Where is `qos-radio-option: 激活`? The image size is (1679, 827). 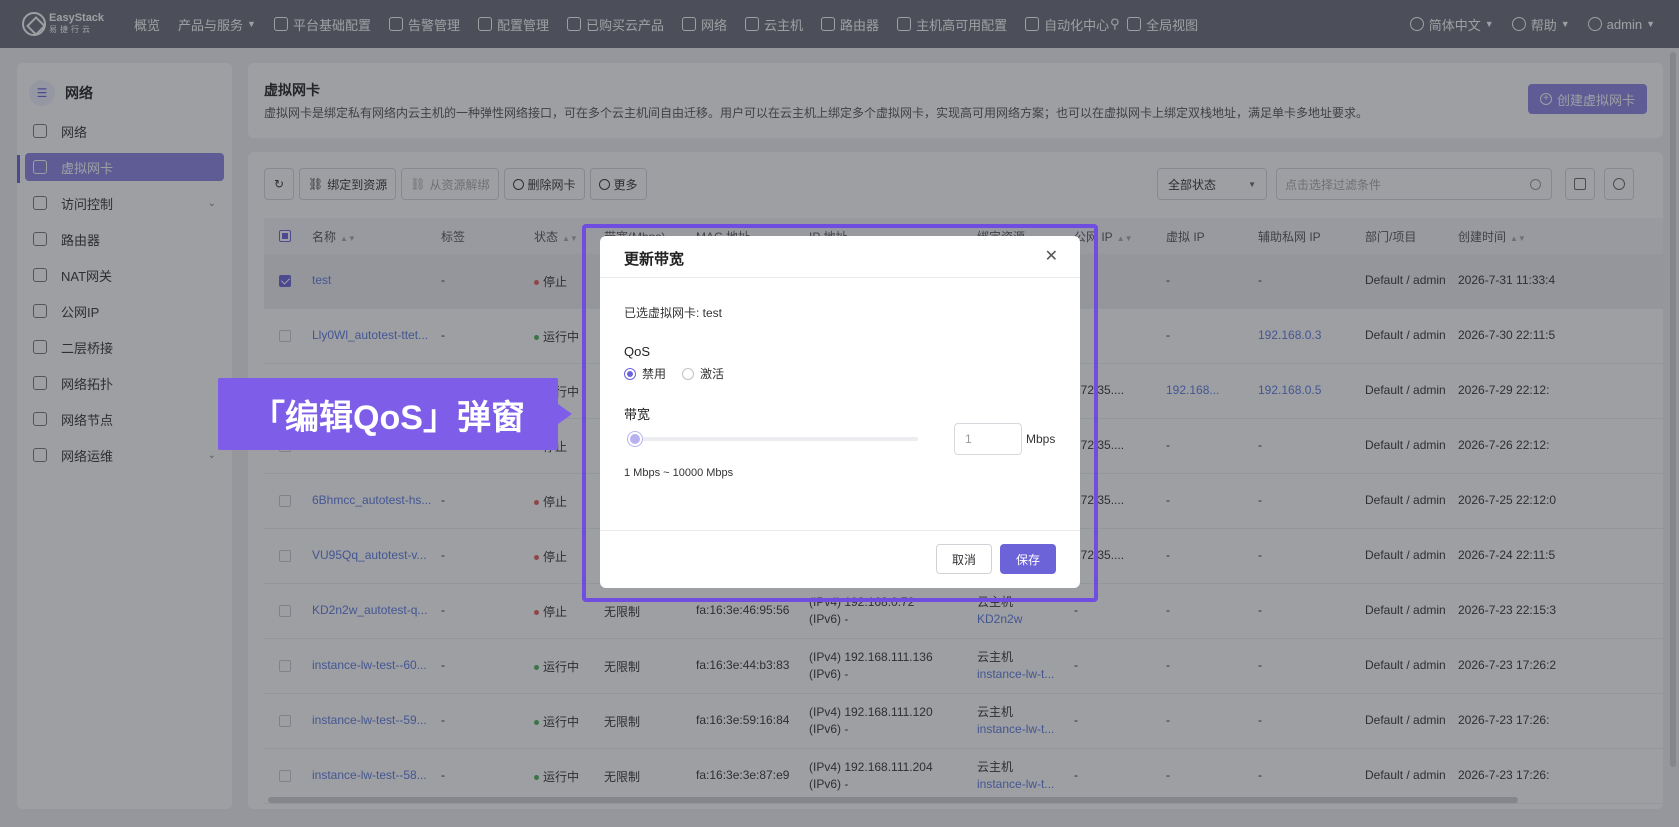 qos-radio-option: 激活 is located at coordinates (703, 373).